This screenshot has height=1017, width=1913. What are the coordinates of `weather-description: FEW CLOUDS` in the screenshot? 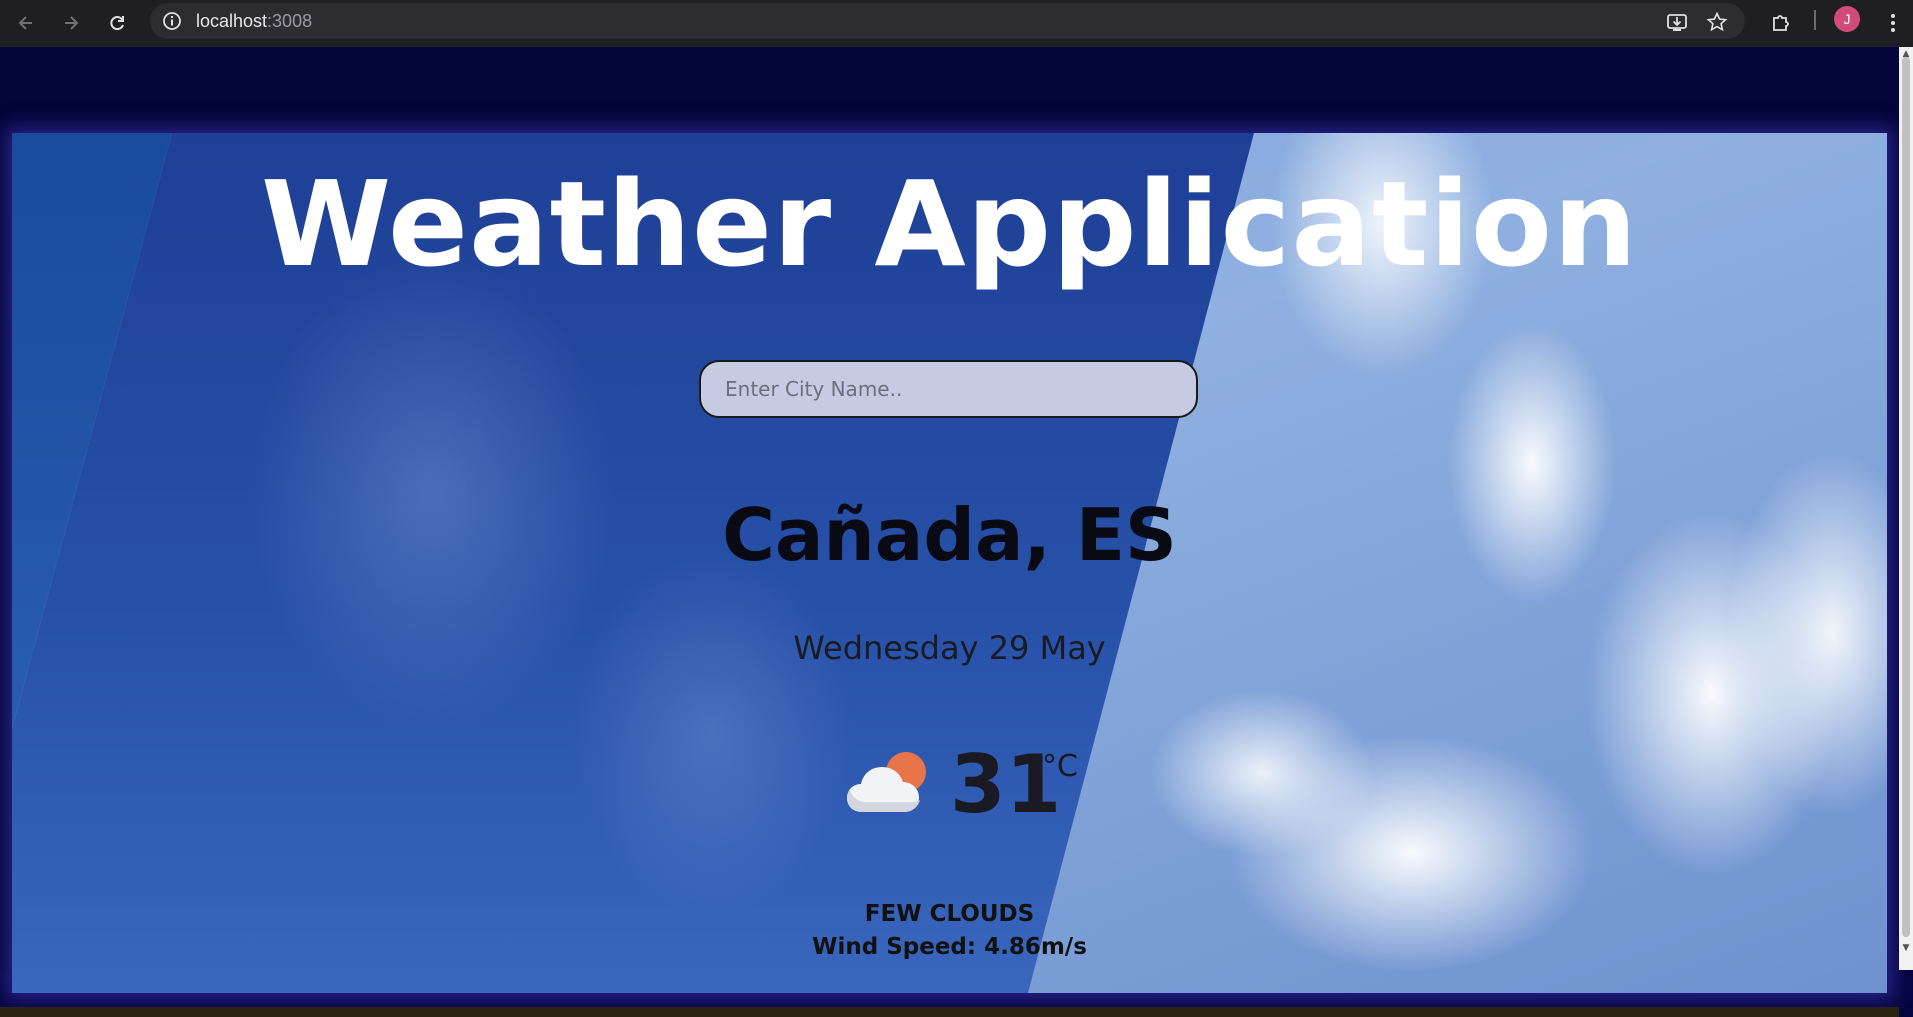 It's located at (949, 914).